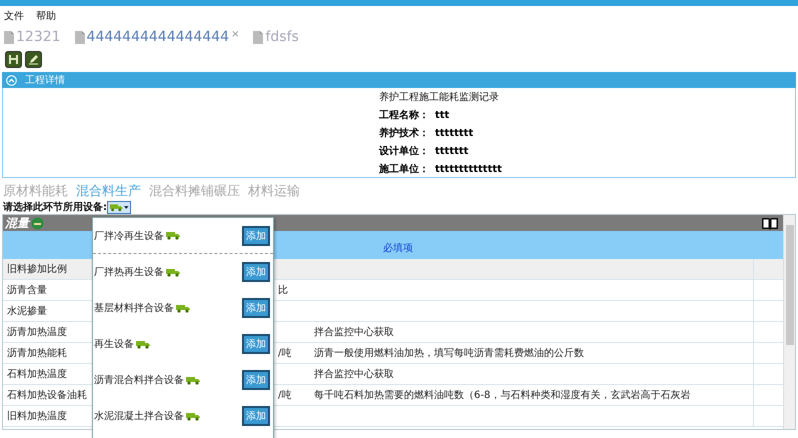 The height and width of the screenshot is (438, 798). I want to click on menu-item: 文件, so click(14, 16).